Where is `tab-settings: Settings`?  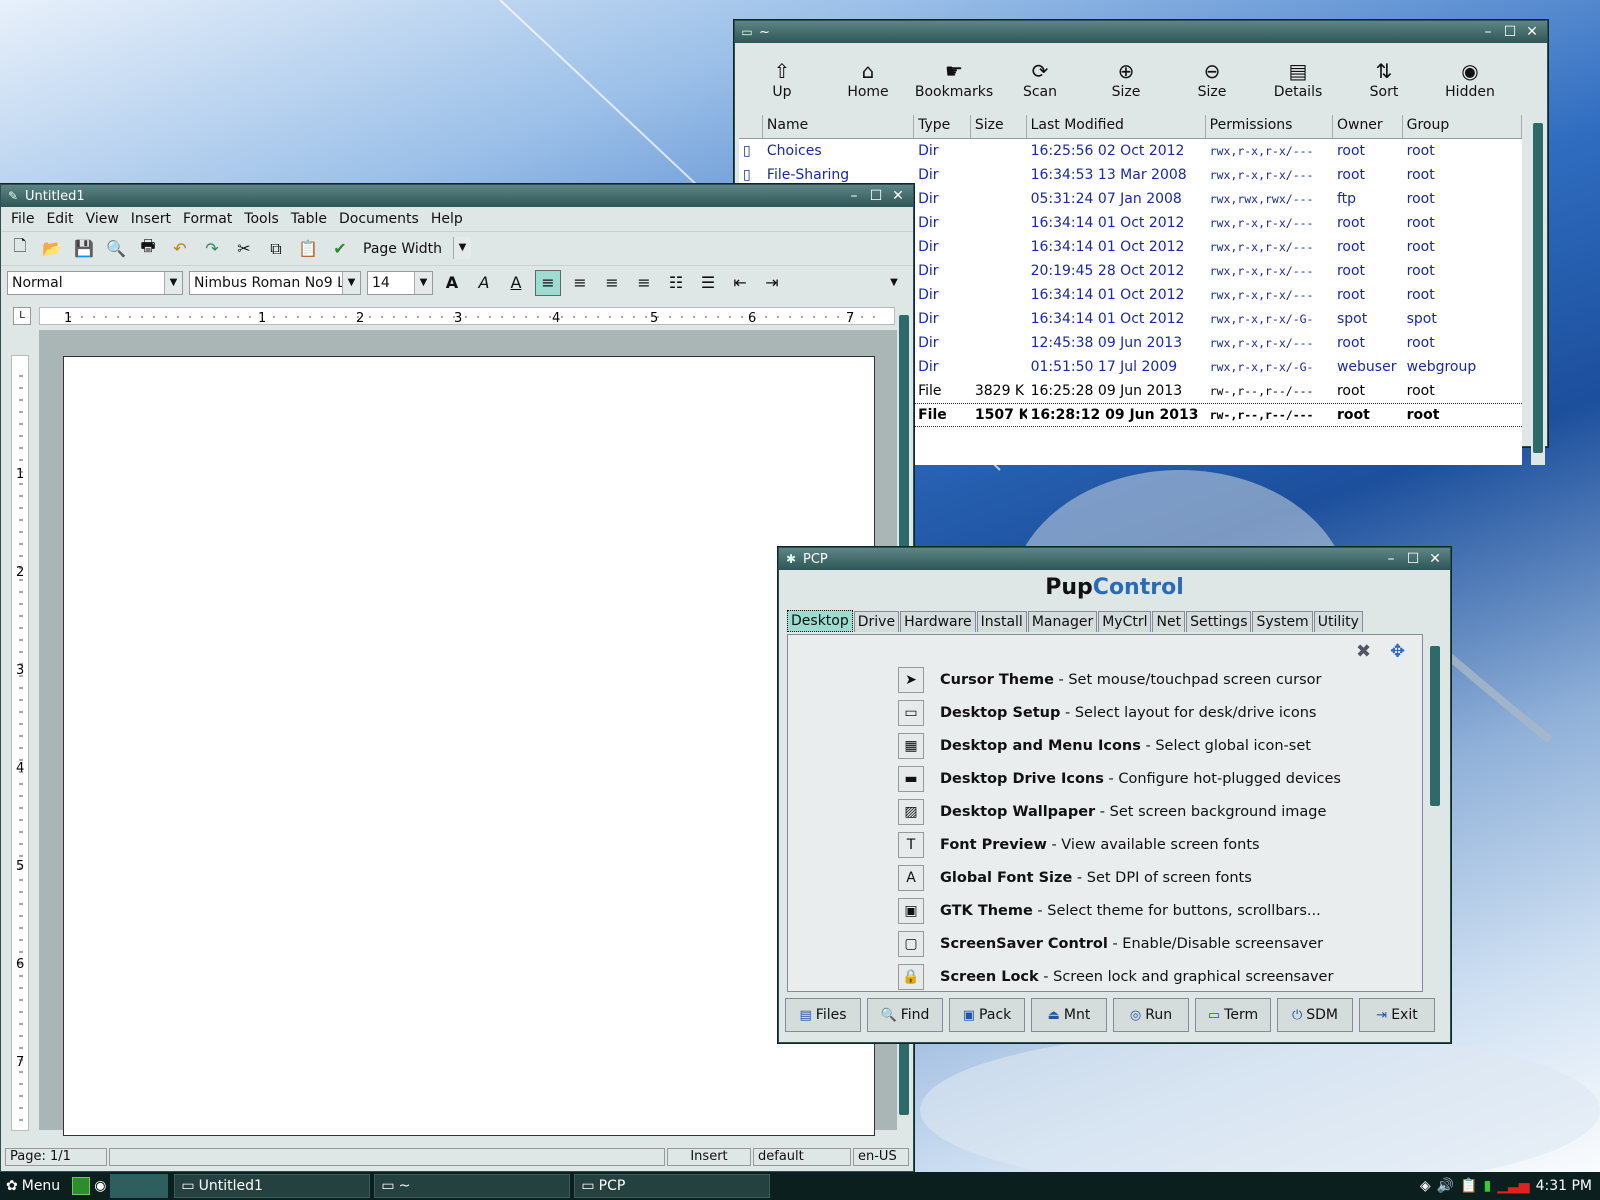 tab-settings: Settings is located at coordinates (1219, 621).